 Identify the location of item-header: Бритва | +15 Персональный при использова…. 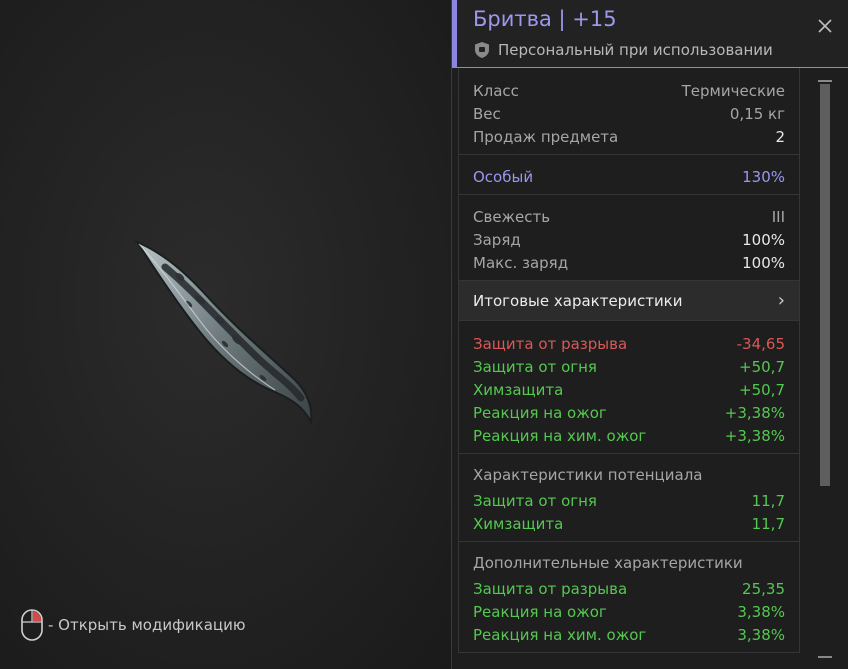
(650, 34).